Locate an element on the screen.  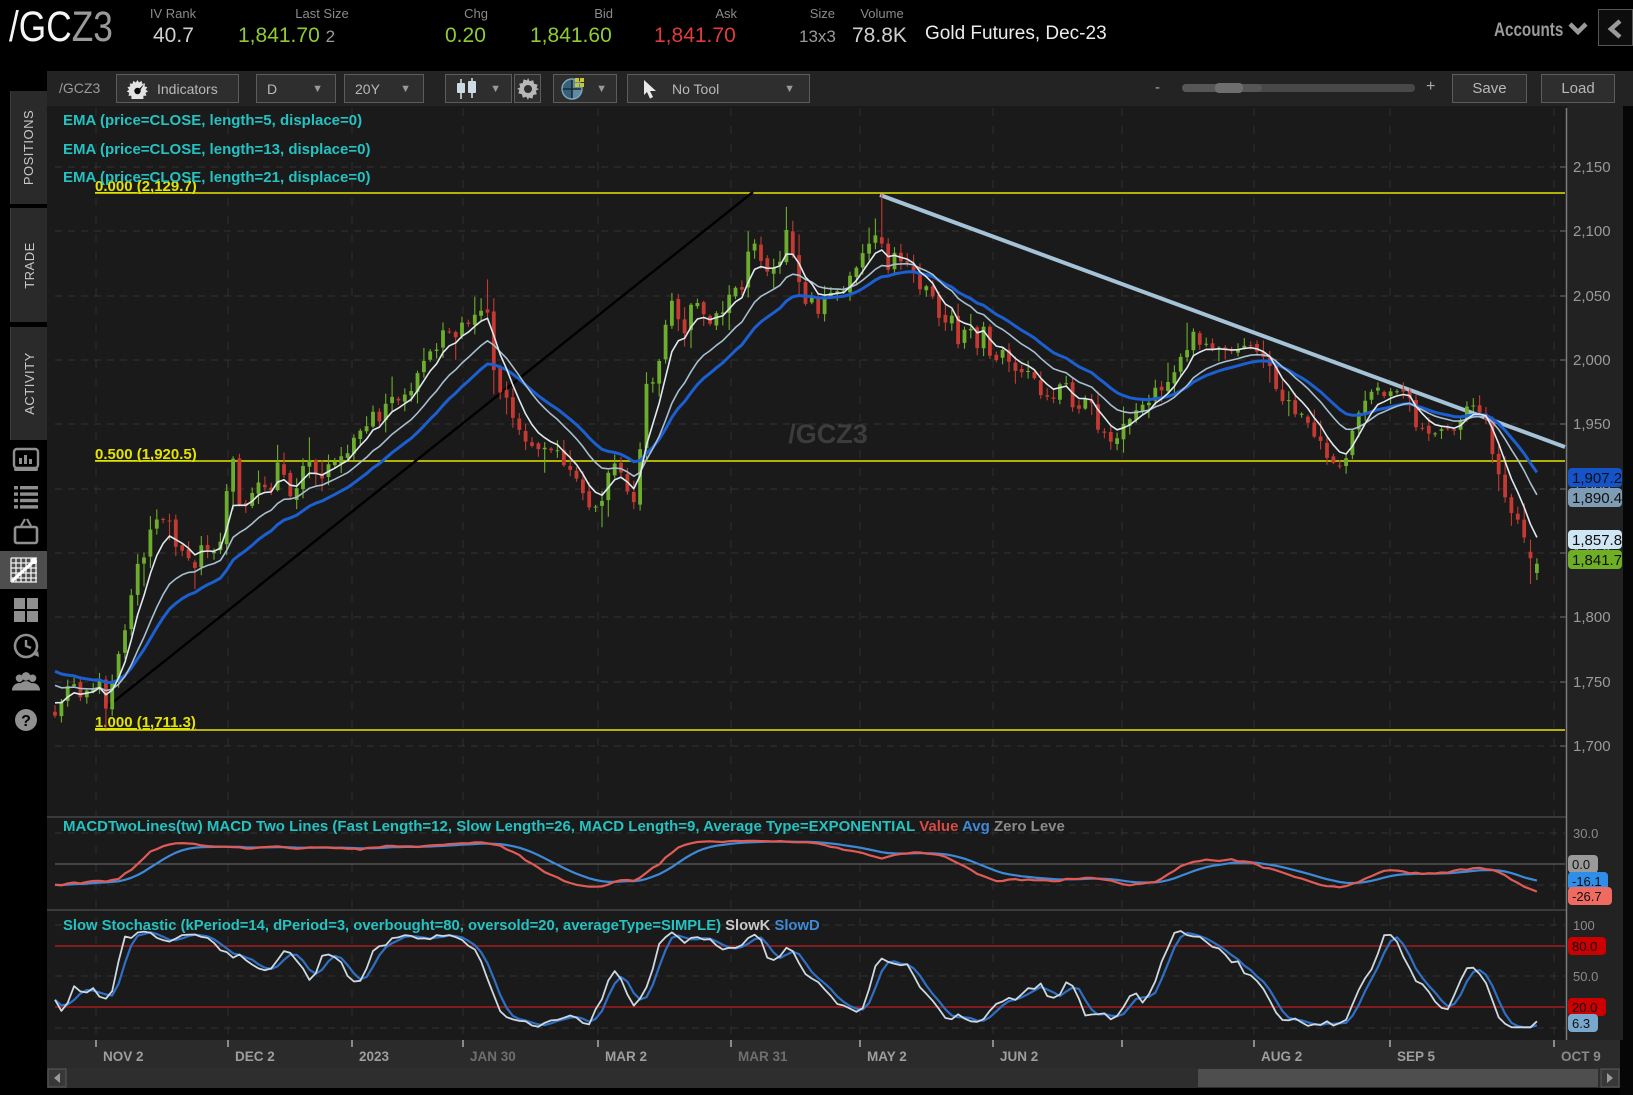
svg-text: 1,700 is located at coordinates (1592, 746).